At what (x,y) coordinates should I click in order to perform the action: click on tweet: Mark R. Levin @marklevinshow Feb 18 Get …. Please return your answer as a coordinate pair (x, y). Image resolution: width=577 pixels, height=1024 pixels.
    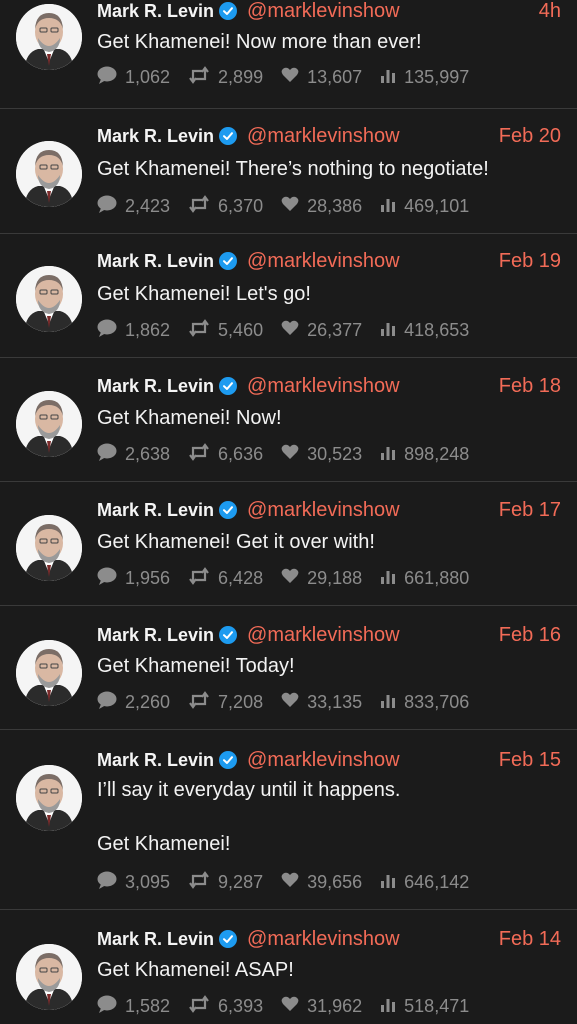
    Looking at the image, I should click on (288, 420).